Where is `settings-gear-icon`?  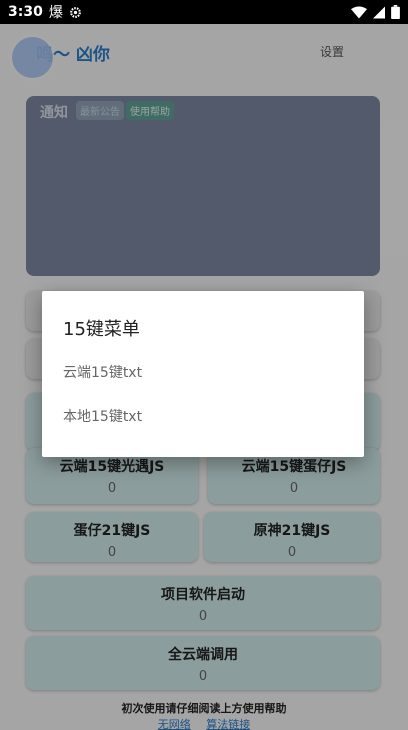
settings-gear-icon is located at coordinates (75, 12).